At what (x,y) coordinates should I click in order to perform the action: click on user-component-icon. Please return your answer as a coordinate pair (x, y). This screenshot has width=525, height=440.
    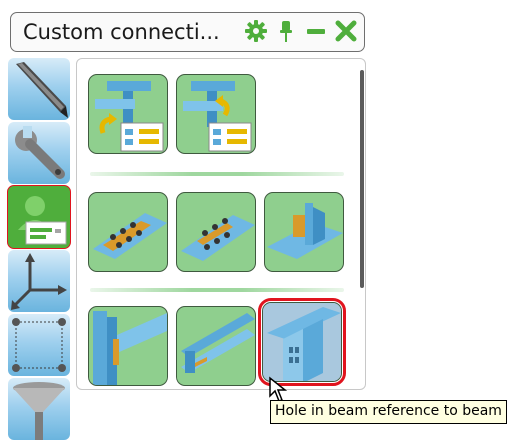
    Looking at the image, I should click on (39, 217).